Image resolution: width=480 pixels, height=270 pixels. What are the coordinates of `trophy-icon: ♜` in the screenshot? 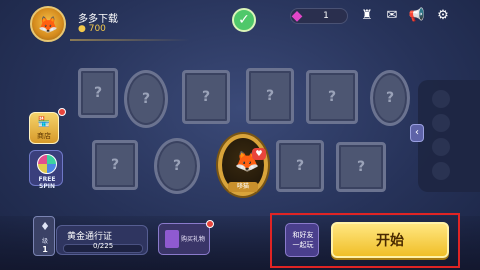 It's located at (367, 16).